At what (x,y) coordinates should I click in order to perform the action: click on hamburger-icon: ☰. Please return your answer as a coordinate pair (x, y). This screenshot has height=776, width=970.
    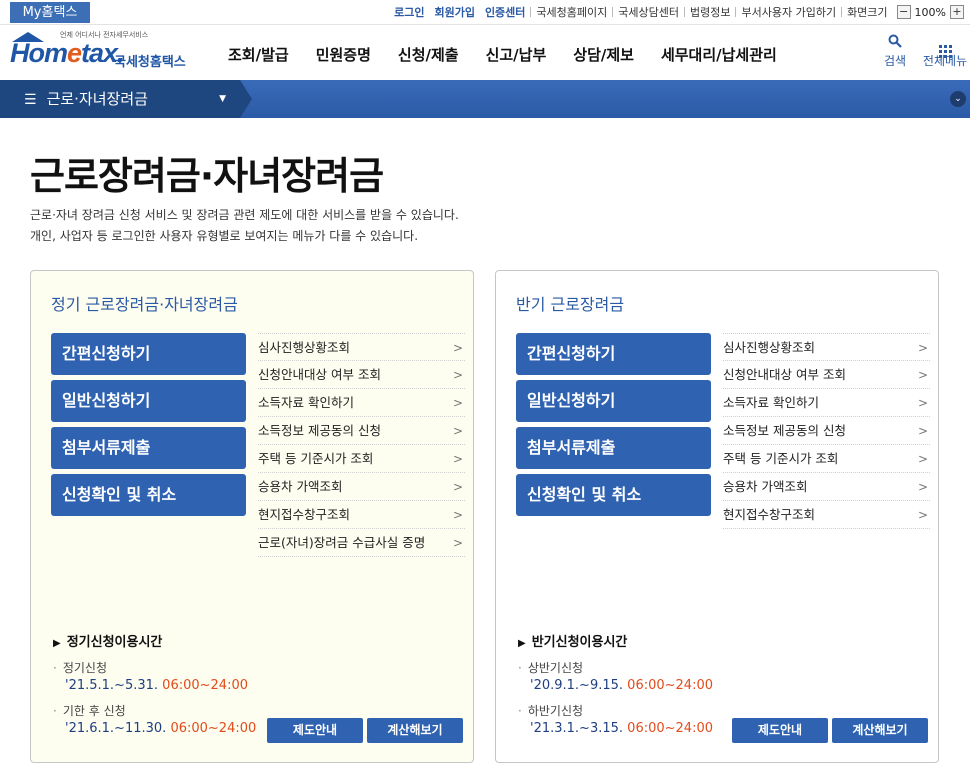
    Looking at the image, I should click on (30, 100).